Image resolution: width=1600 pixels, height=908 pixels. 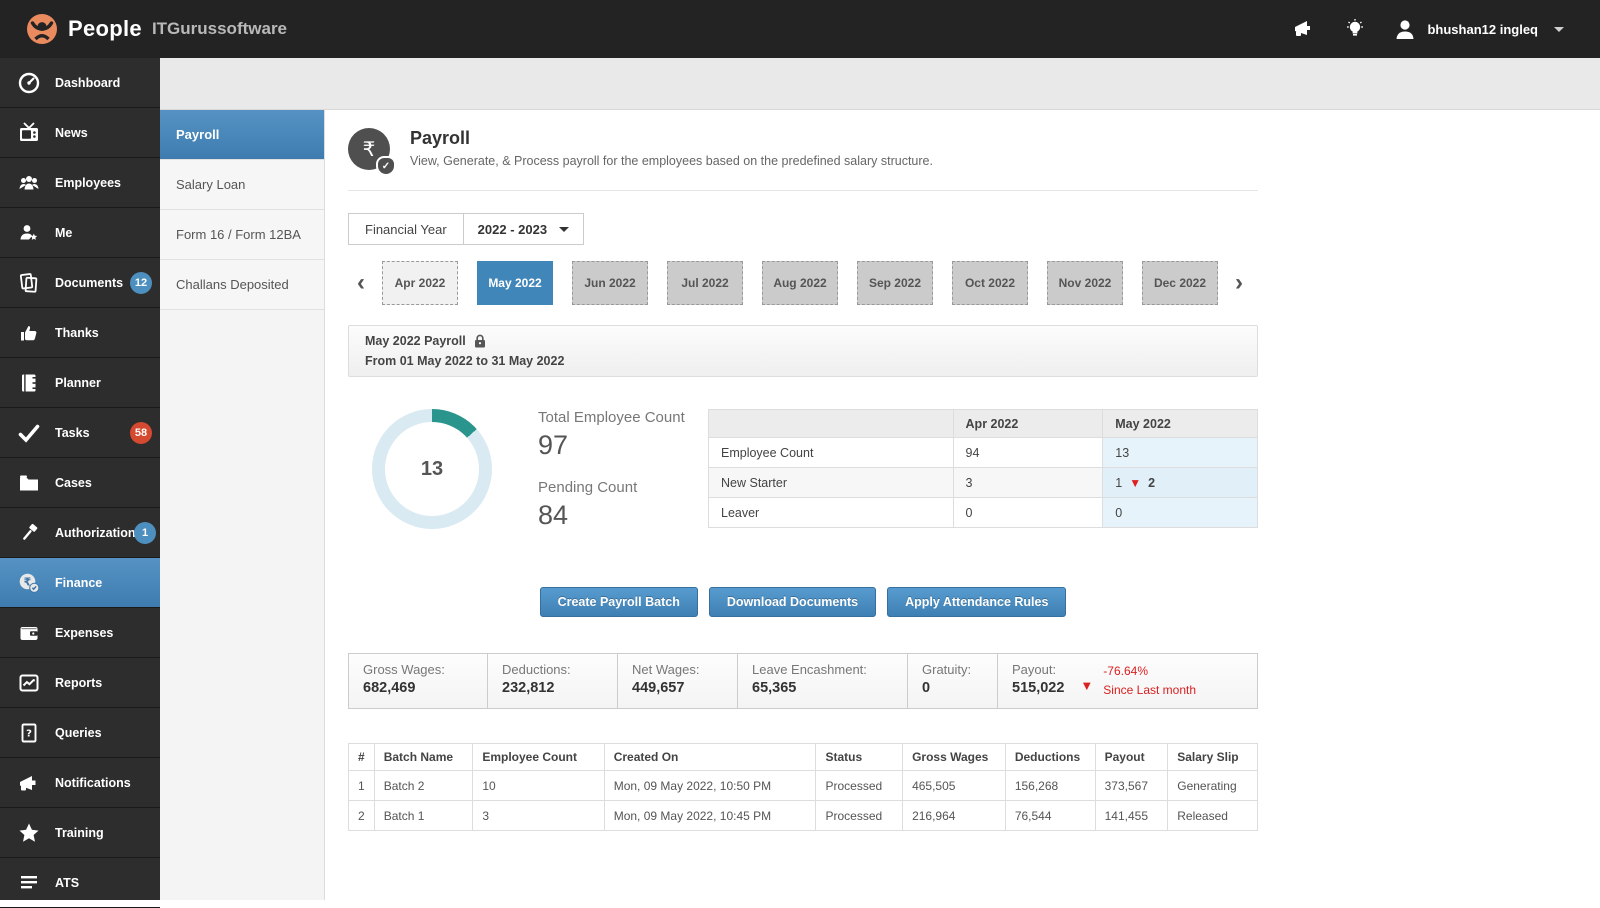 I want to click on sum-label: Deductions:, so click(x=536, y=669).